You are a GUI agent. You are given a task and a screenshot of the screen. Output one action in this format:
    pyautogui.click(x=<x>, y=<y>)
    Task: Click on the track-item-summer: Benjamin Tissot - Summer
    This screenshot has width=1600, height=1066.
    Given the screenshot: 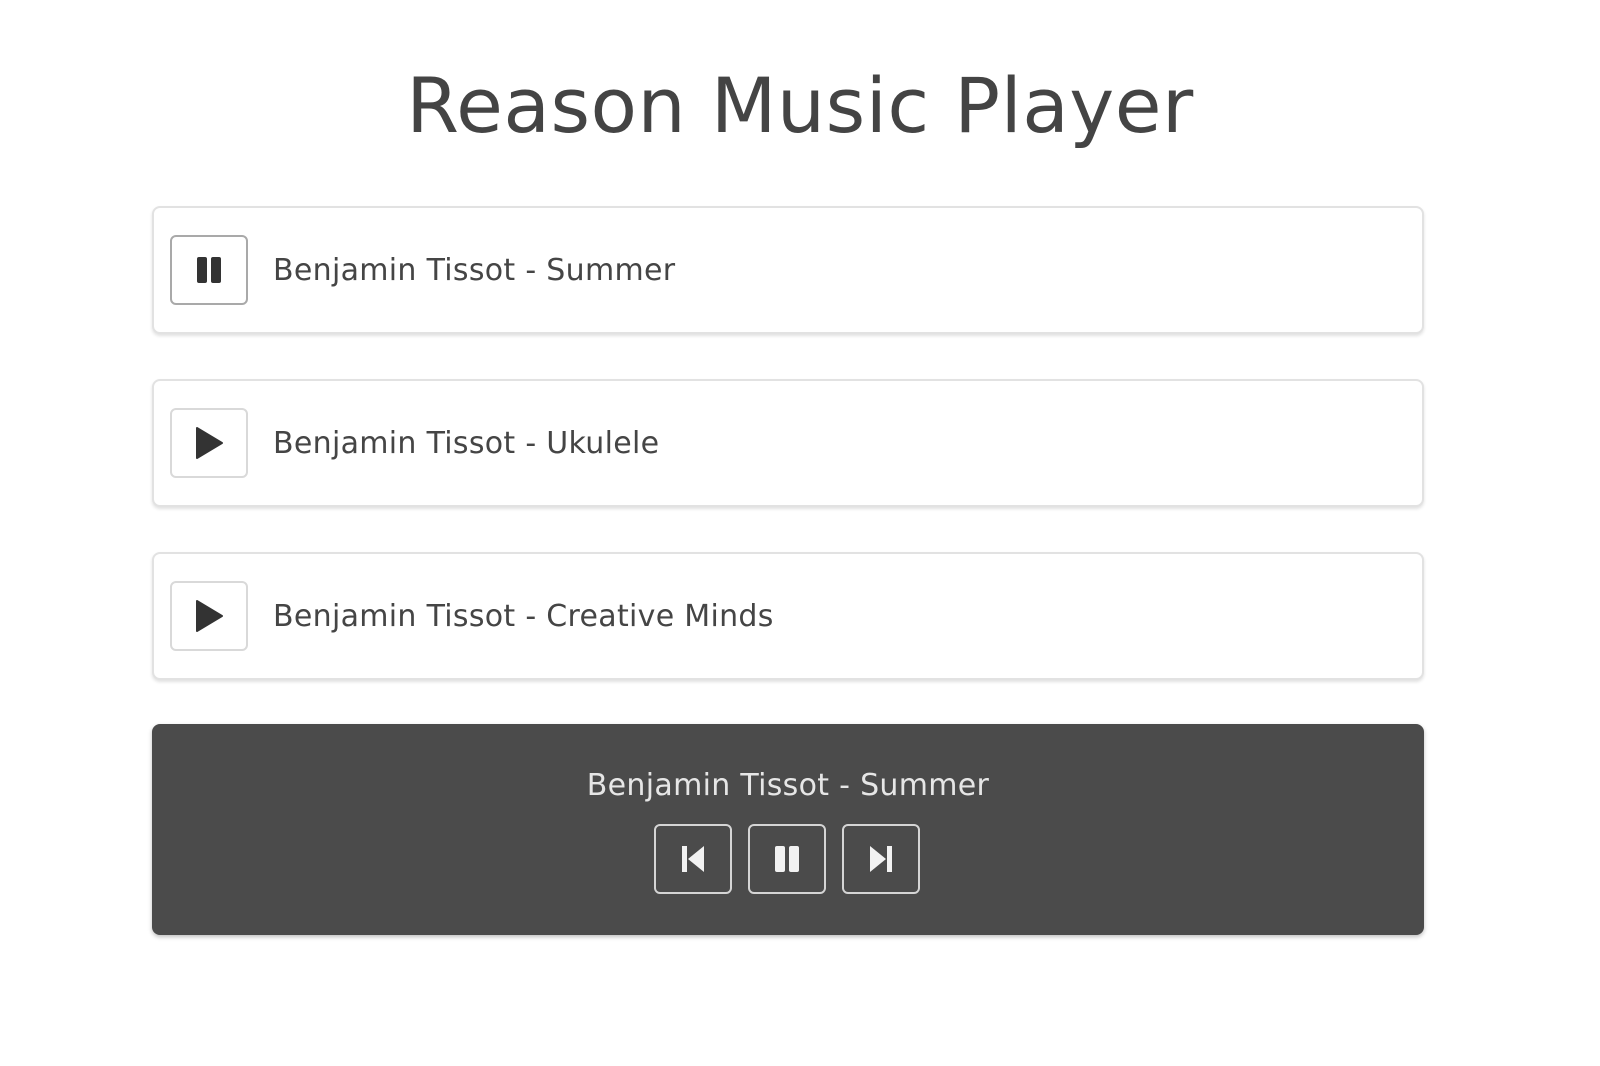 What is the action you would take?
    pyautogui.click(x=788, y=270)
    